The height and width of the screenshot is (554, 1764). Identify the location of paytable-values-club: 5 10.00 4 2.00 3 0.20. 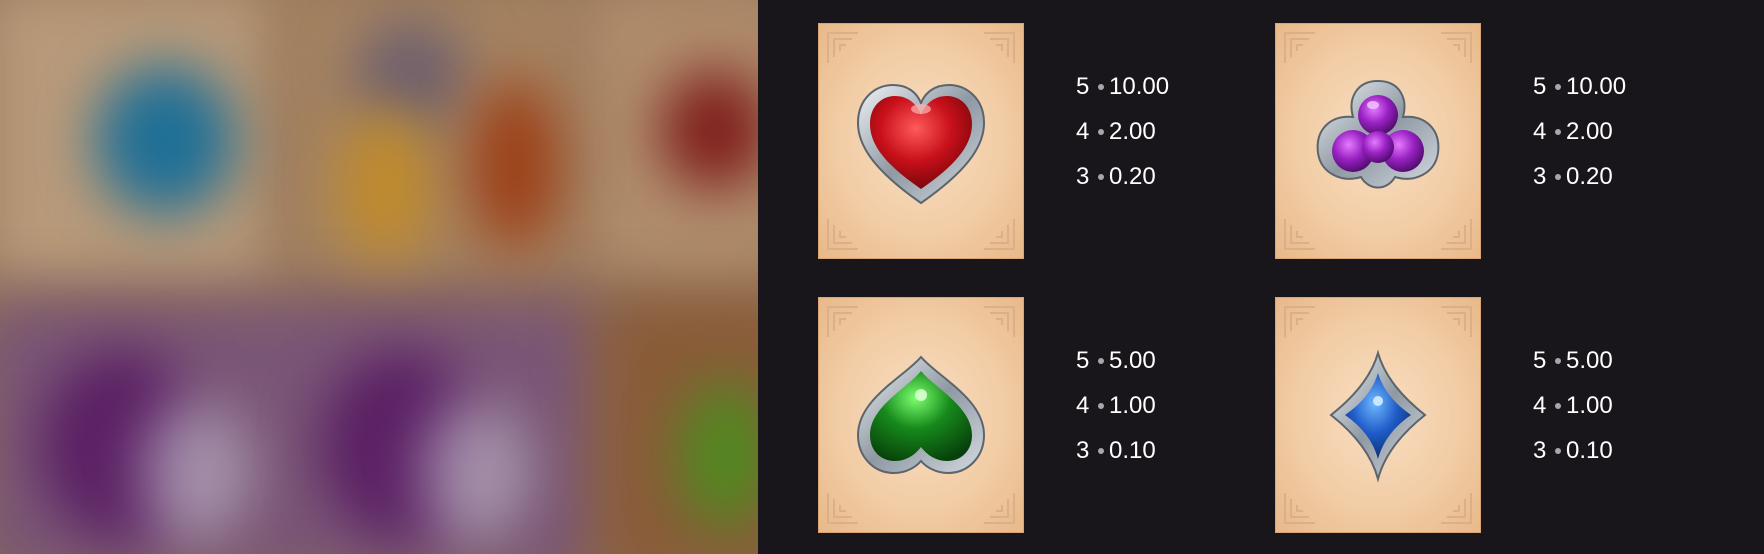
(1579, 131).